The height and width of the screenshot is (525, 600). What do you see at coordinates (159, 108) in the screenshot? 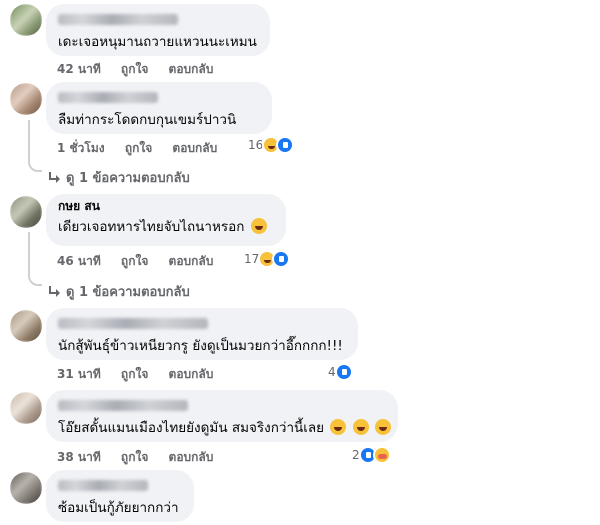
I see `comment-bubble: ลืมท่ากระโดดกบกุนเขมร์ปาวนิ` at bounding box center [159, 108].